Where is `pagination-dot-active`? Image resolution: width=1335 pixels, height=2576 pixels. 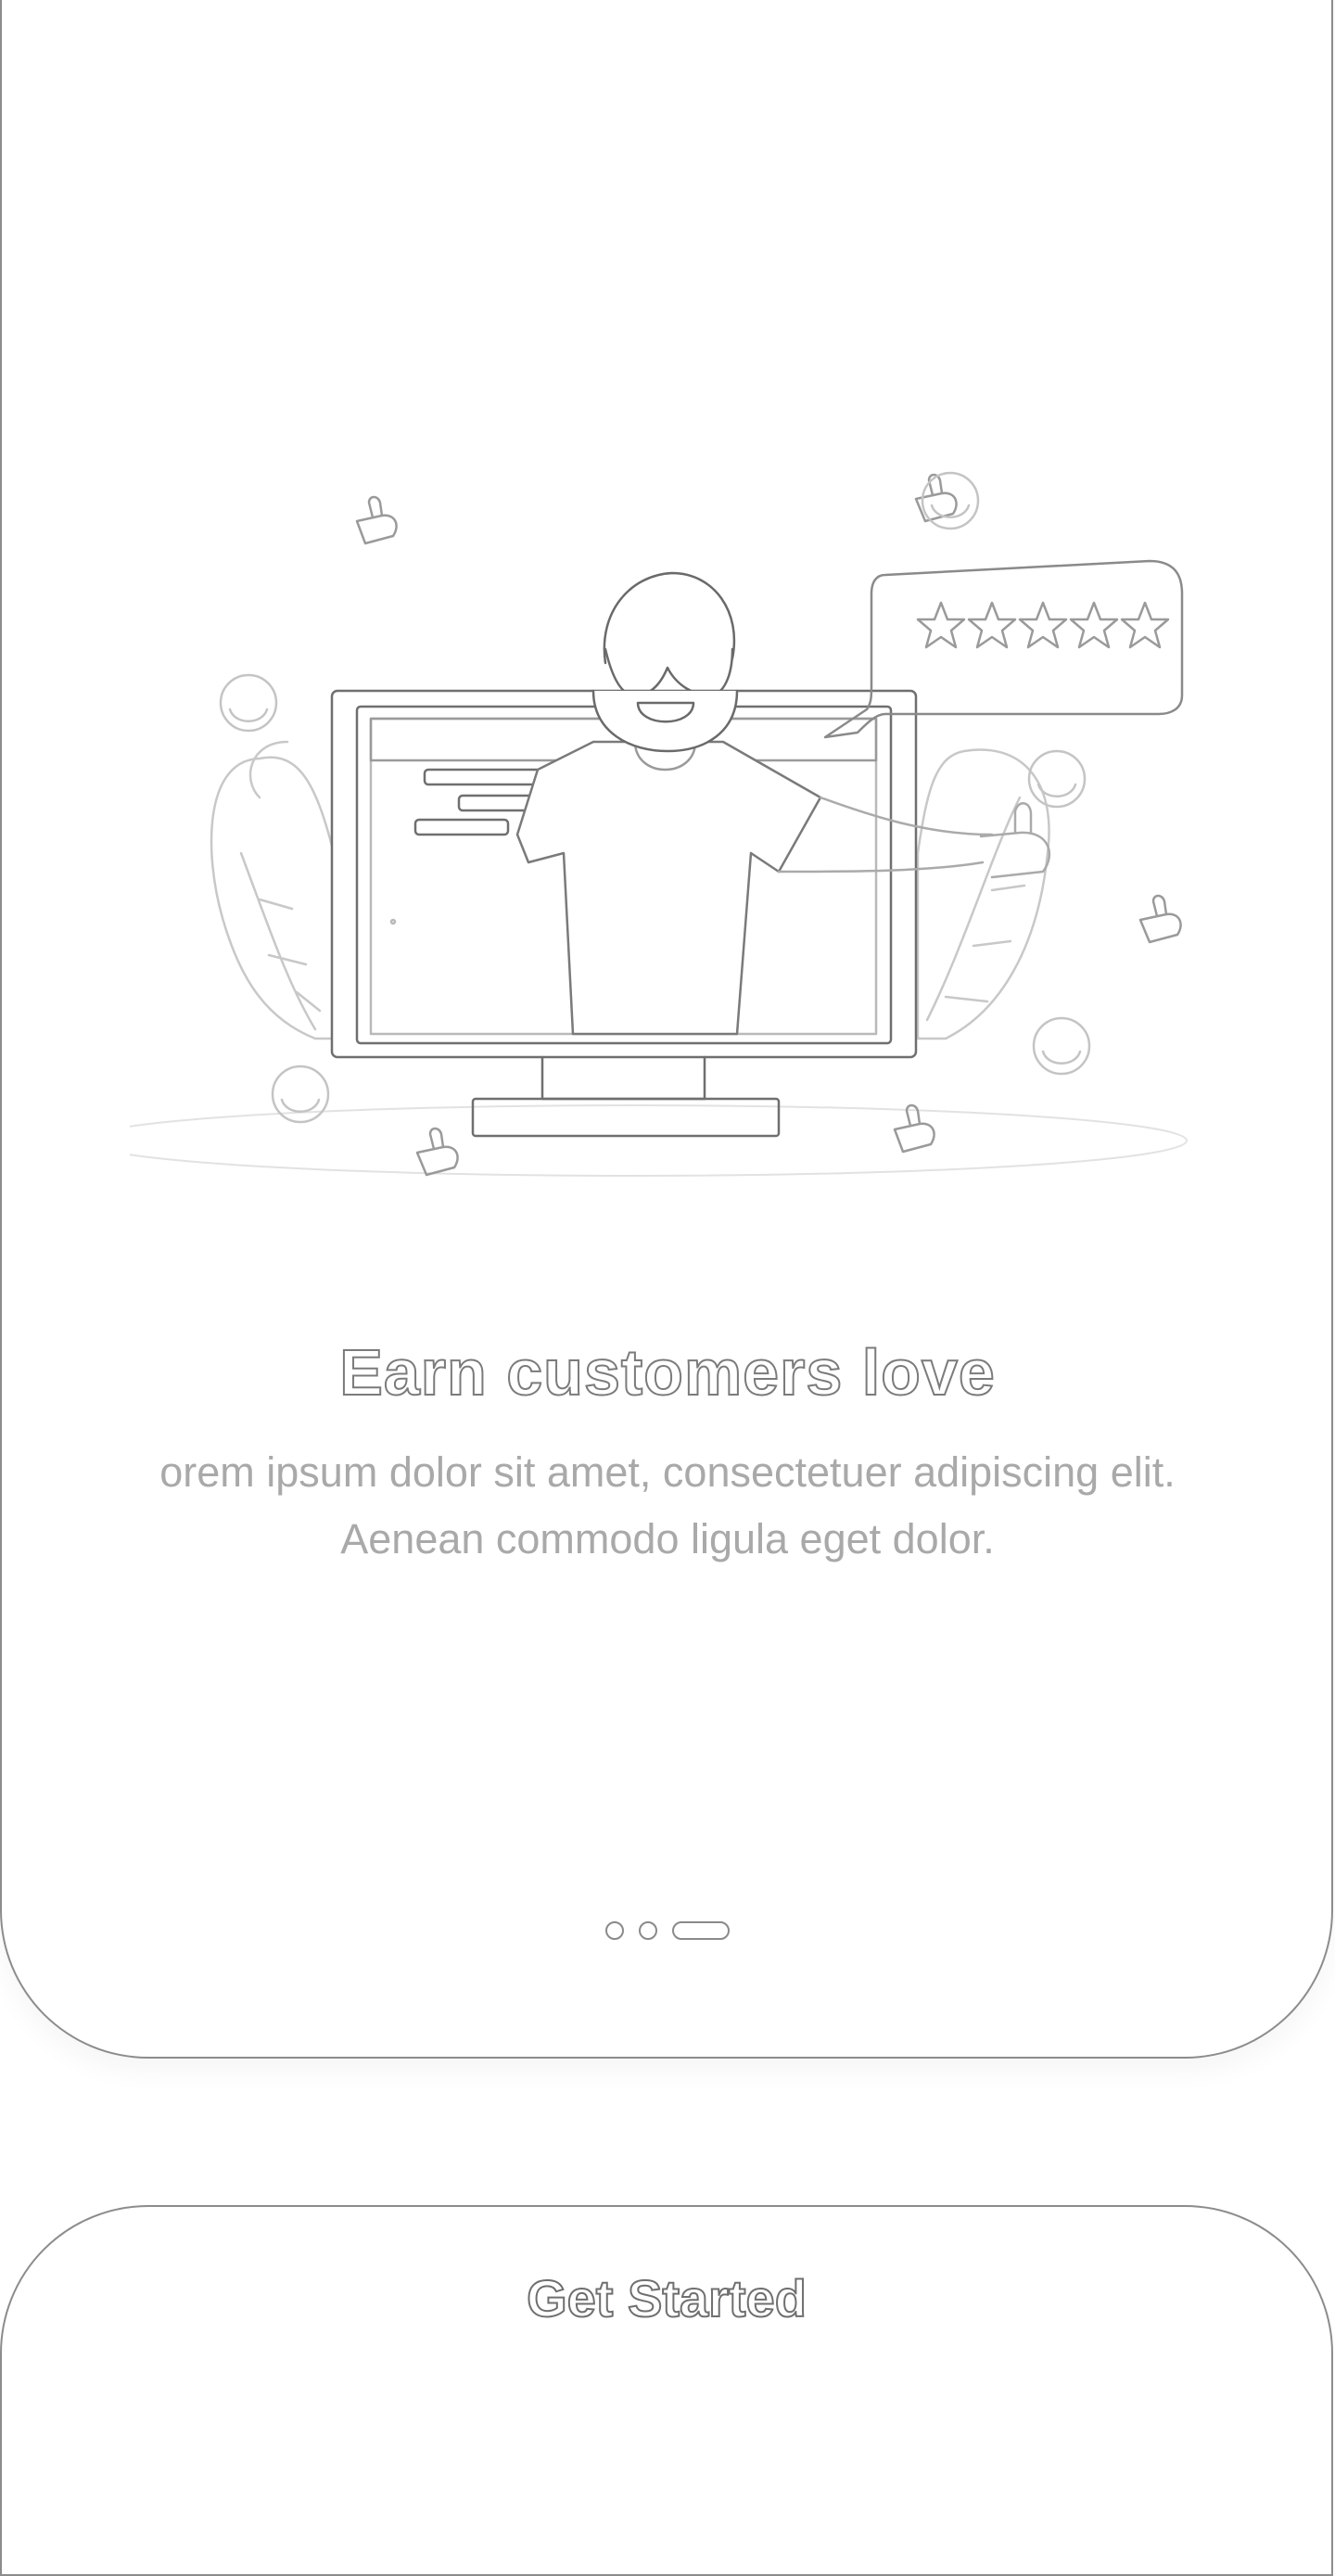 pagination-dot-active is located at coordinates (701, 1930).